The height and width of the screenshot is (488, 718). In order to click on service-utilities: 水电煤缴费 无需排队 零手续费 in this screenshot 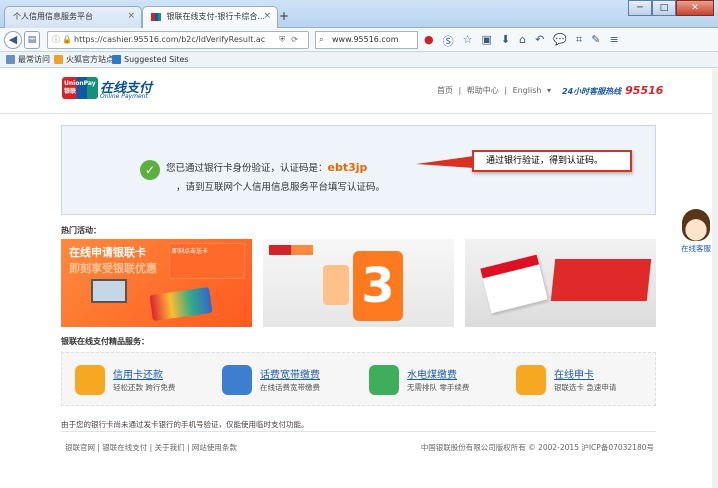, I will do `click(434, 382)`.